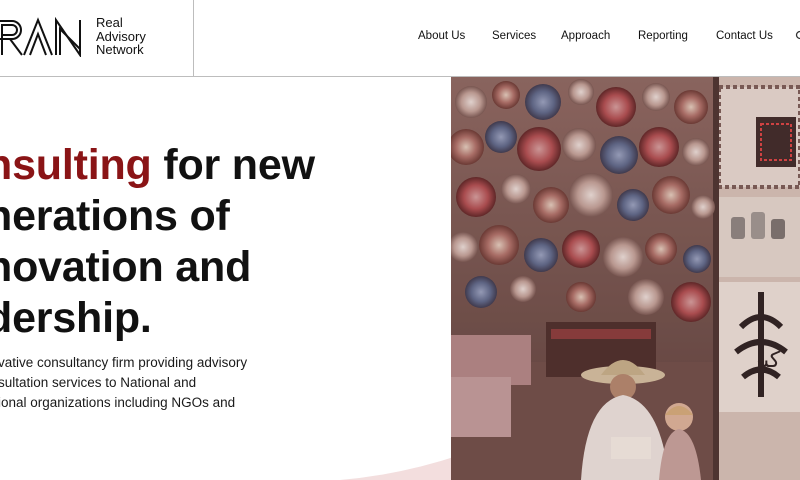  Describe the element at coordinates (76, 318) in the screenshot. I see `headline-line-4: dership.` at that location.